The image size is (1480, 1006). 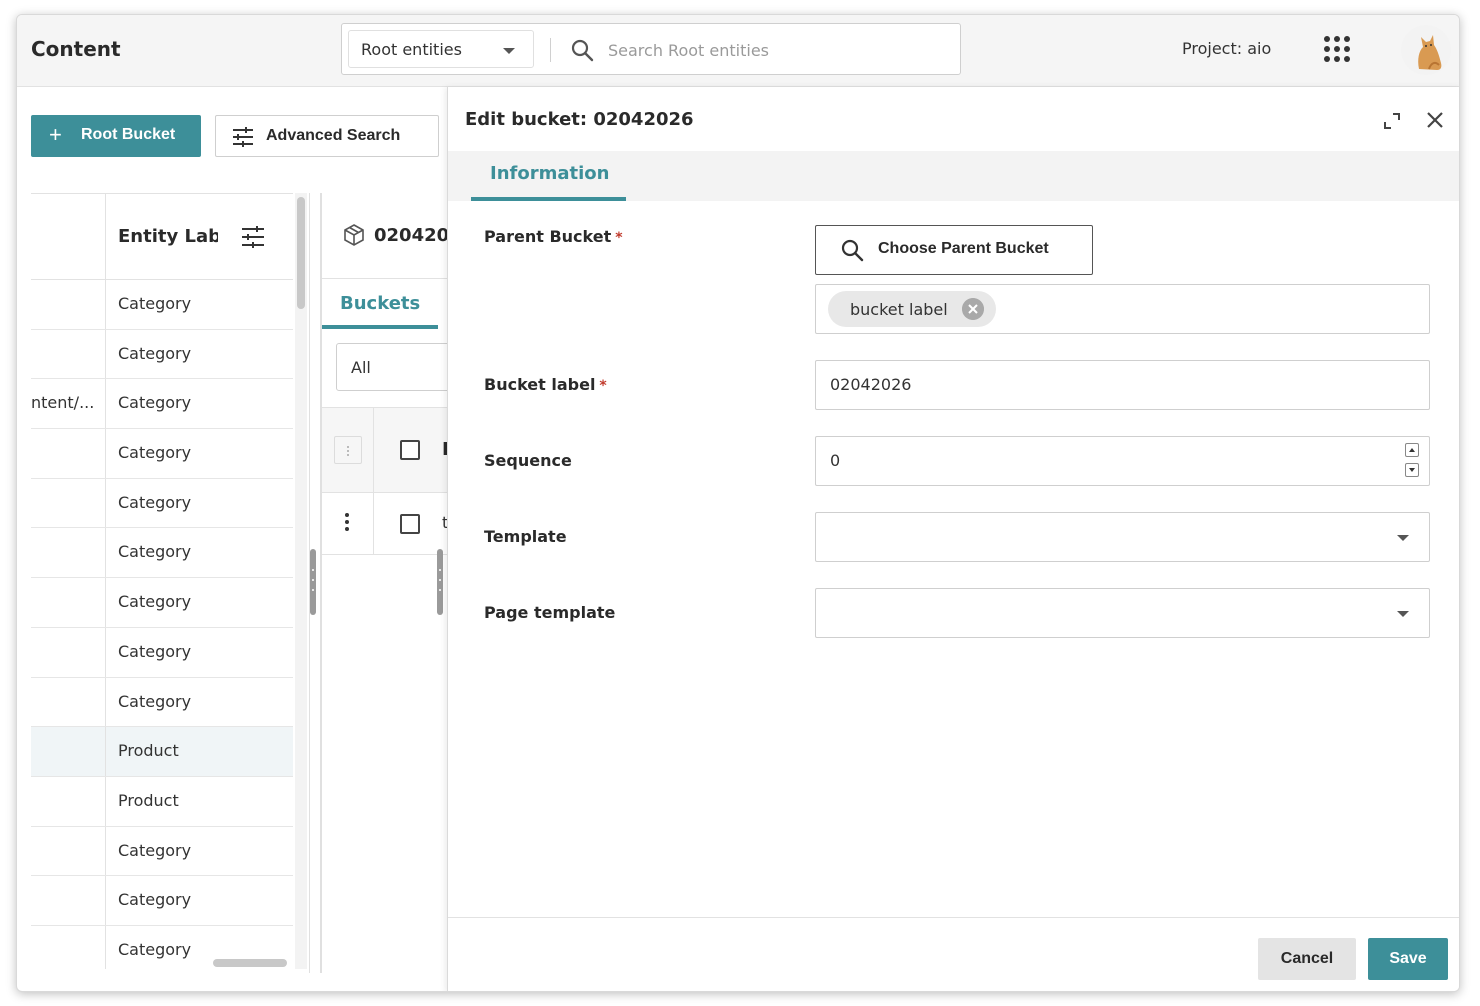 What do you see at coordinates (168, 236) in the screenshot?
I see `column-header-entity-label: Entity Label` at bounding box center [168, 236].